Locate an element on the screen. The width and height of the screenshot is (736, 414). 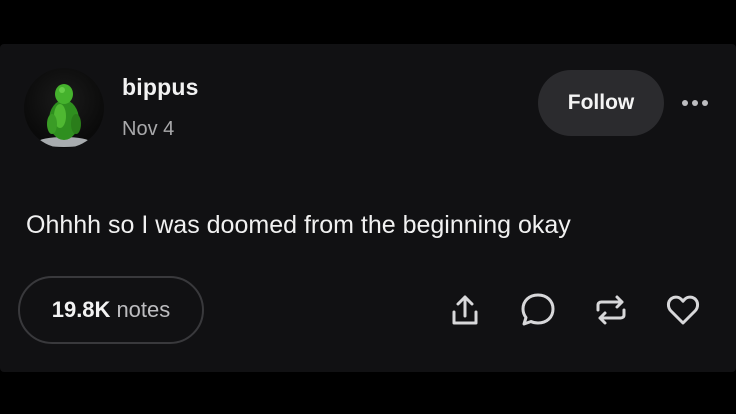
avatar-green-figure-icon is located at coordinates (64, 115).